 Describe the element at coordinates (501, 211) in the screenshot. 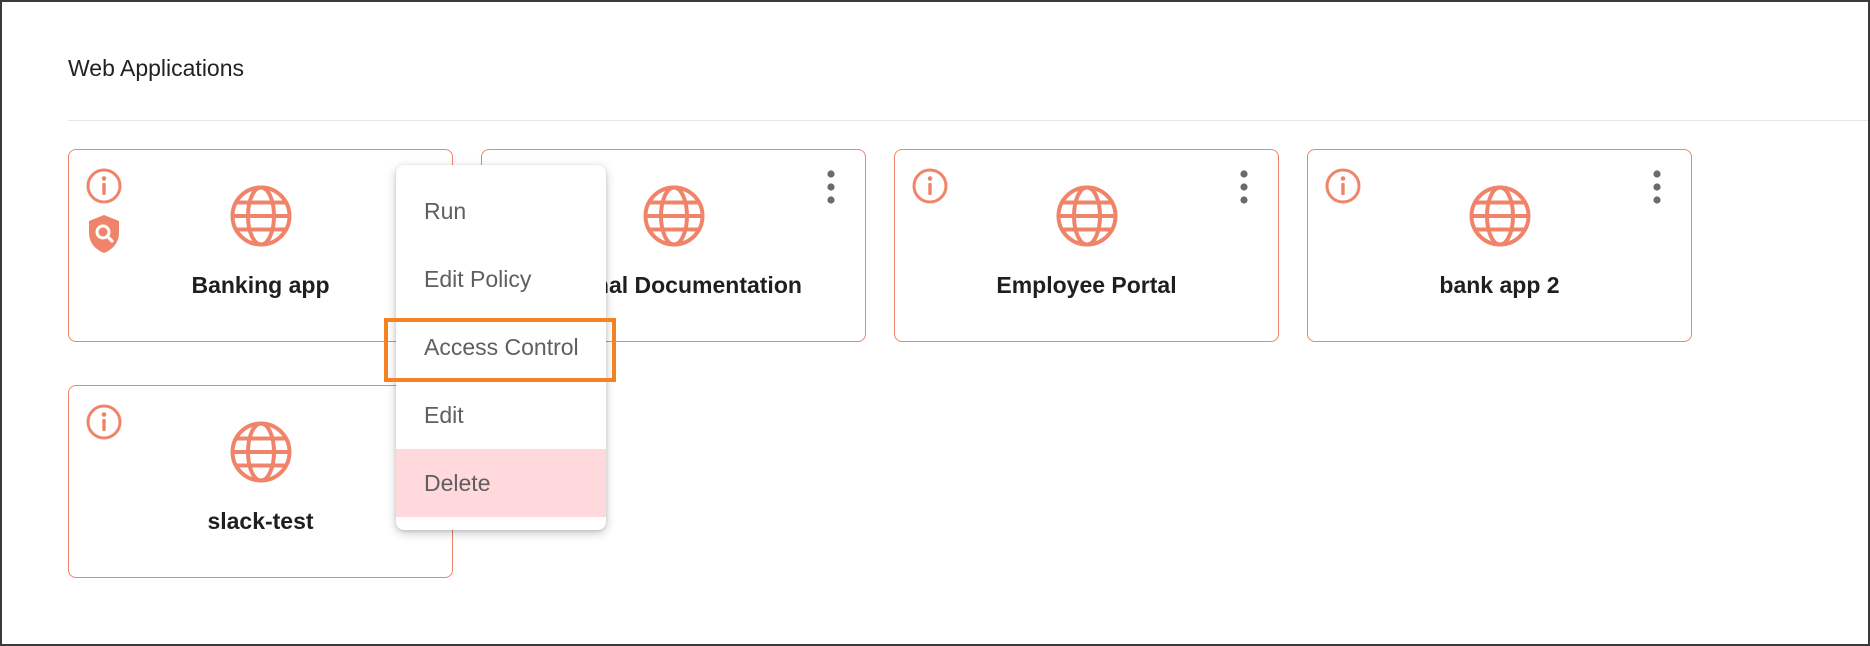

I see `menu-item-run: Run` at that location.